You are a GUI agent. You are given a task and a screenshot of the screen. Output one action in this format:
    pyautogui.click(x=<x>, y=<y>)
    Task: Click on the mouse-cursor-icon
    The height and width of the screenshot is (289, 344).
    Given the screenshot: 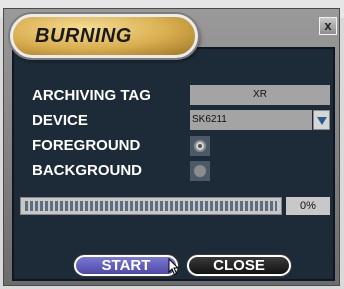 What is the action you would take?
    pyautogui.click(x=174, y=267)
    